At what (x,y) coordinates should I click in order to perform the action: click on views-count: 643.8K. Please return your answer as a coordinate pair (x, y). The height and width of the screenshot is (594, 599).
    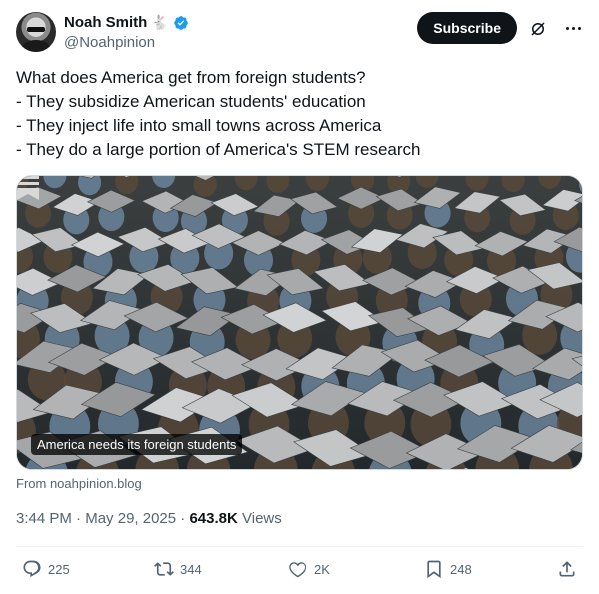
    Looking at the image, I should click on (213, 518).